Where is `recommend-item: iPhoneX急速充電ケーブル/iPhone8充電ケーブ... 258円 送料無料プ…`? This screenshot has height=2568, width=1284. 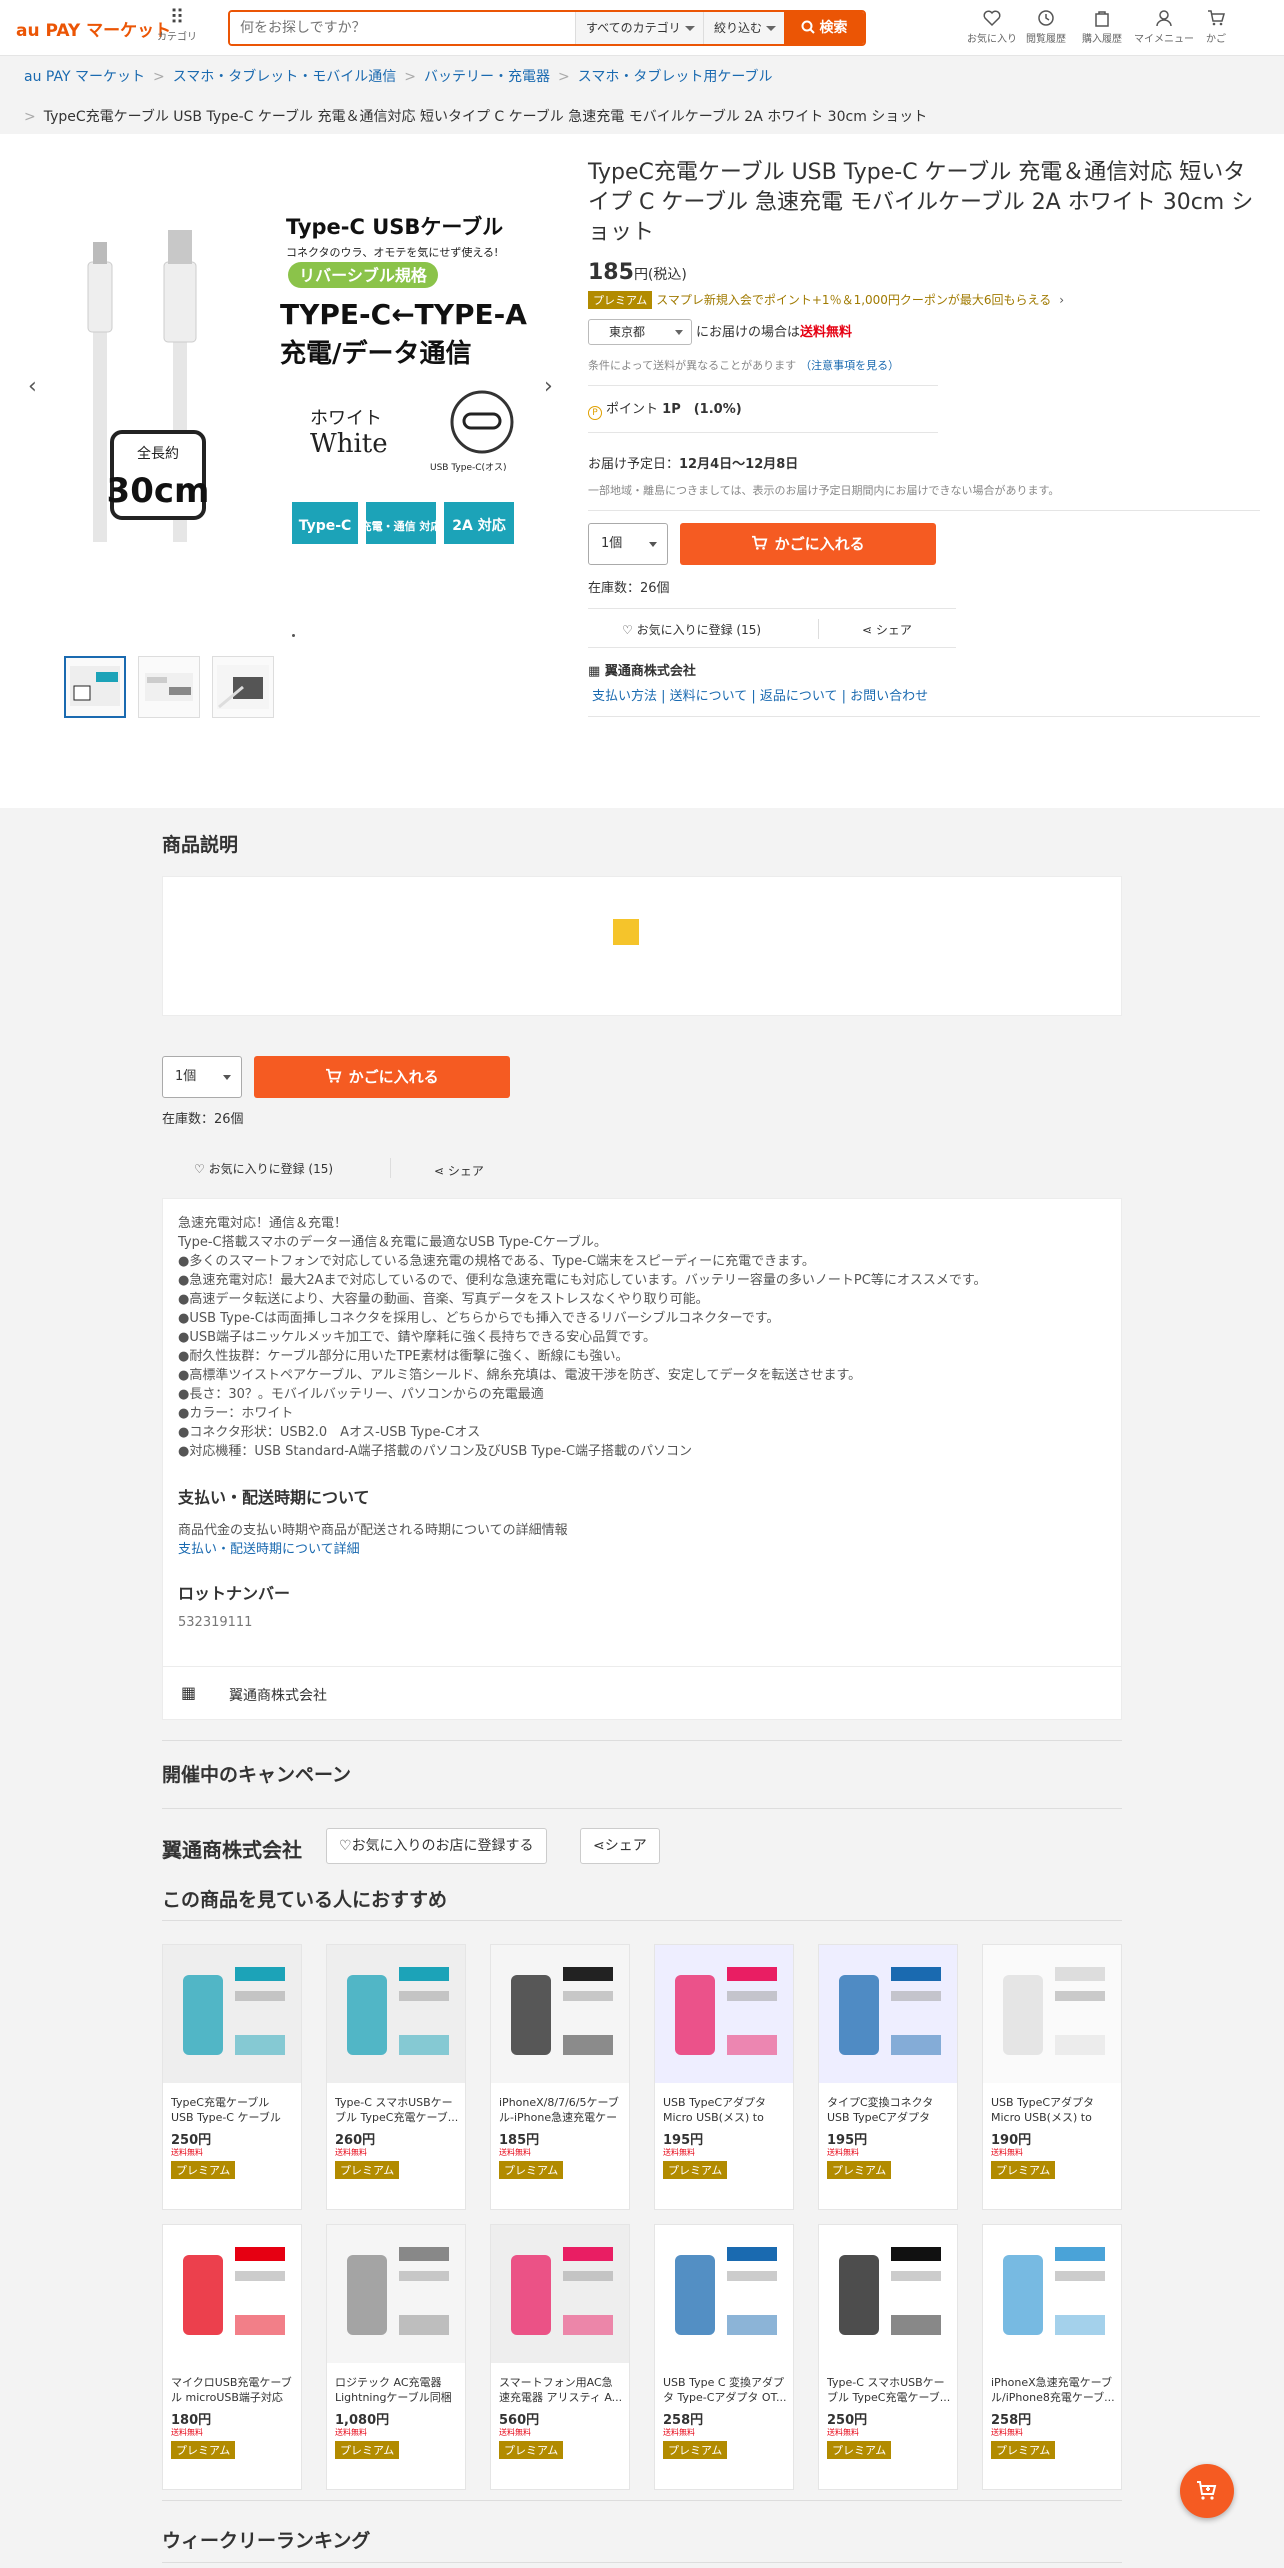
recommend-item: iPhoneX急速充電ケーブル/iPhone8充電ケーブ... 258円 送料無料プ… is located at coordinates (1052, 2357).